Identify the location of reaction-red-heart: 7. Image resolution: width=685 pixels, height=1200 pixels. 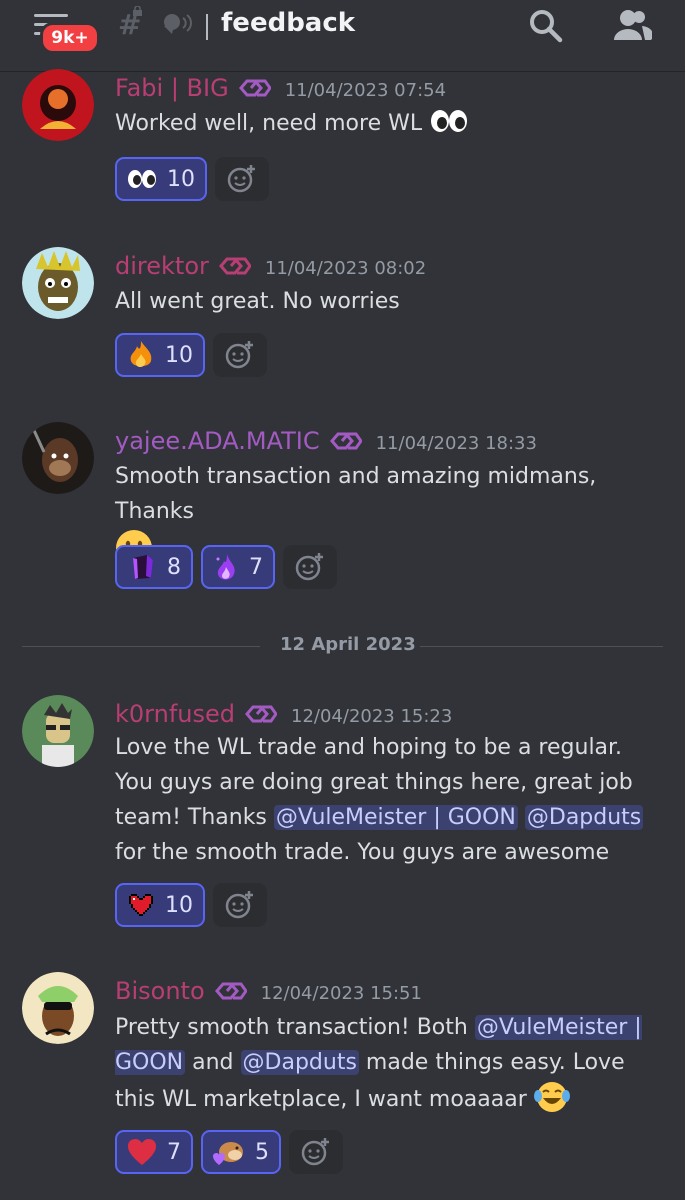
(154, 1152).